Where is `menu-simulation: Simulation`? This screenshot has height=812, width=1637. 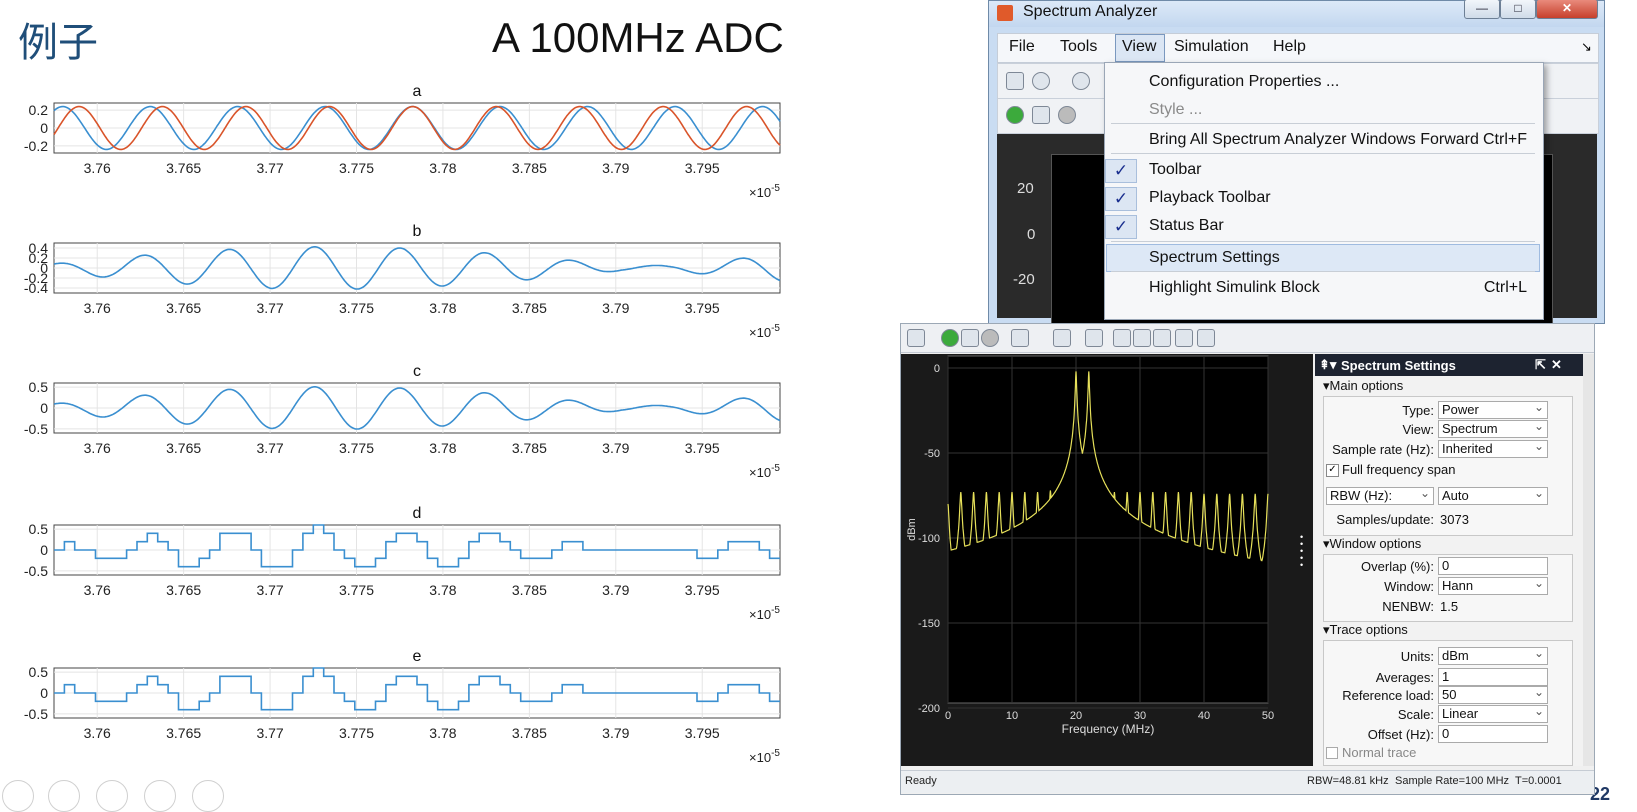 menu-simulation: Simulation is located at coordinates (1211, 47).